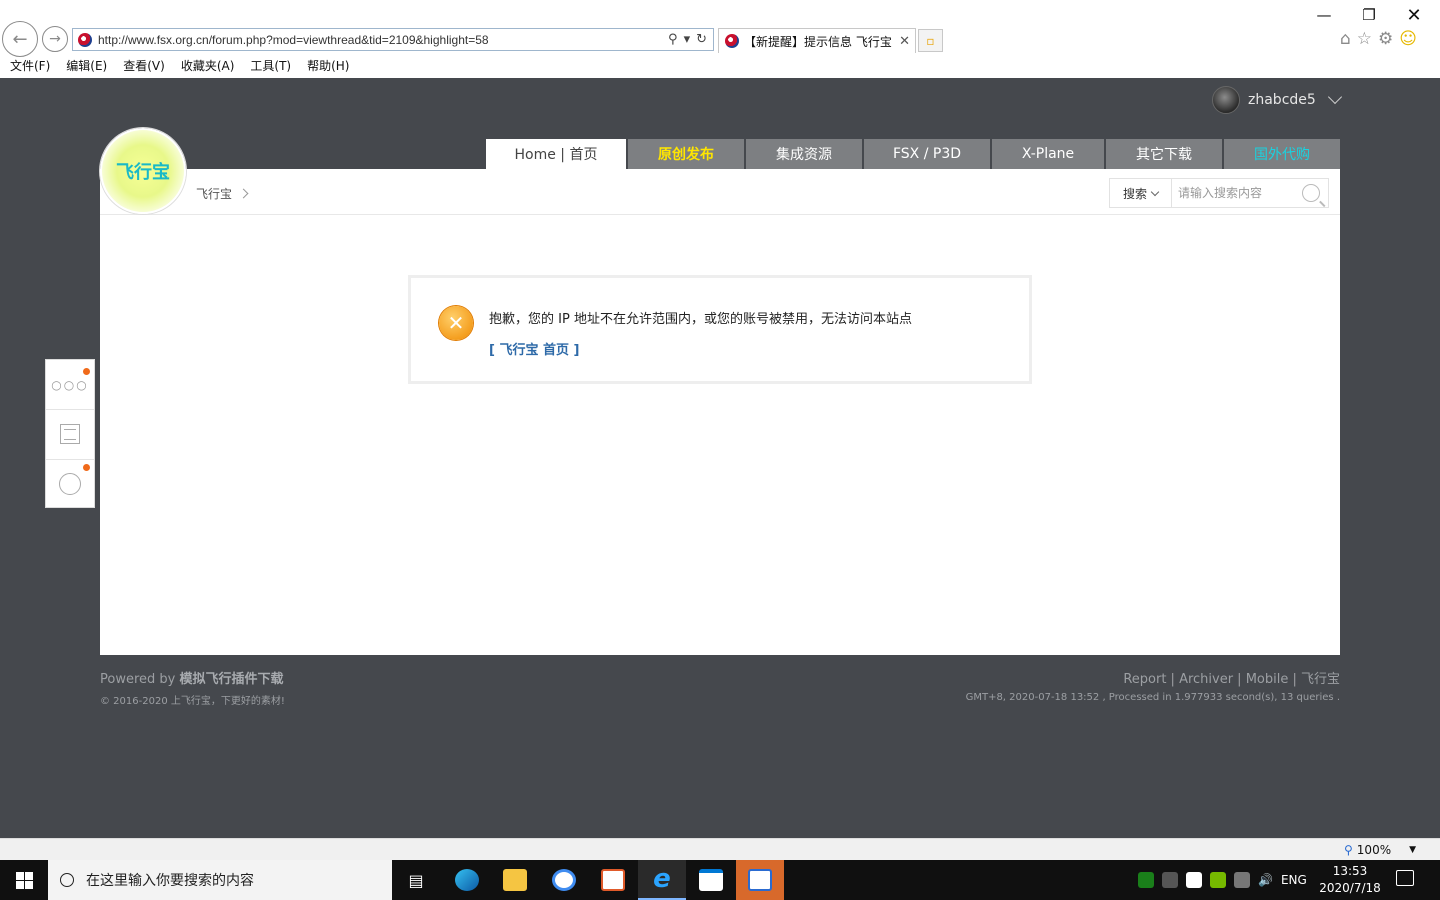 The image size is (1440, 900). What do you see at coordinates (144, 67) in the screenshot?
I see `menu-view: 查看(V)` at bounding box center [144, 67].